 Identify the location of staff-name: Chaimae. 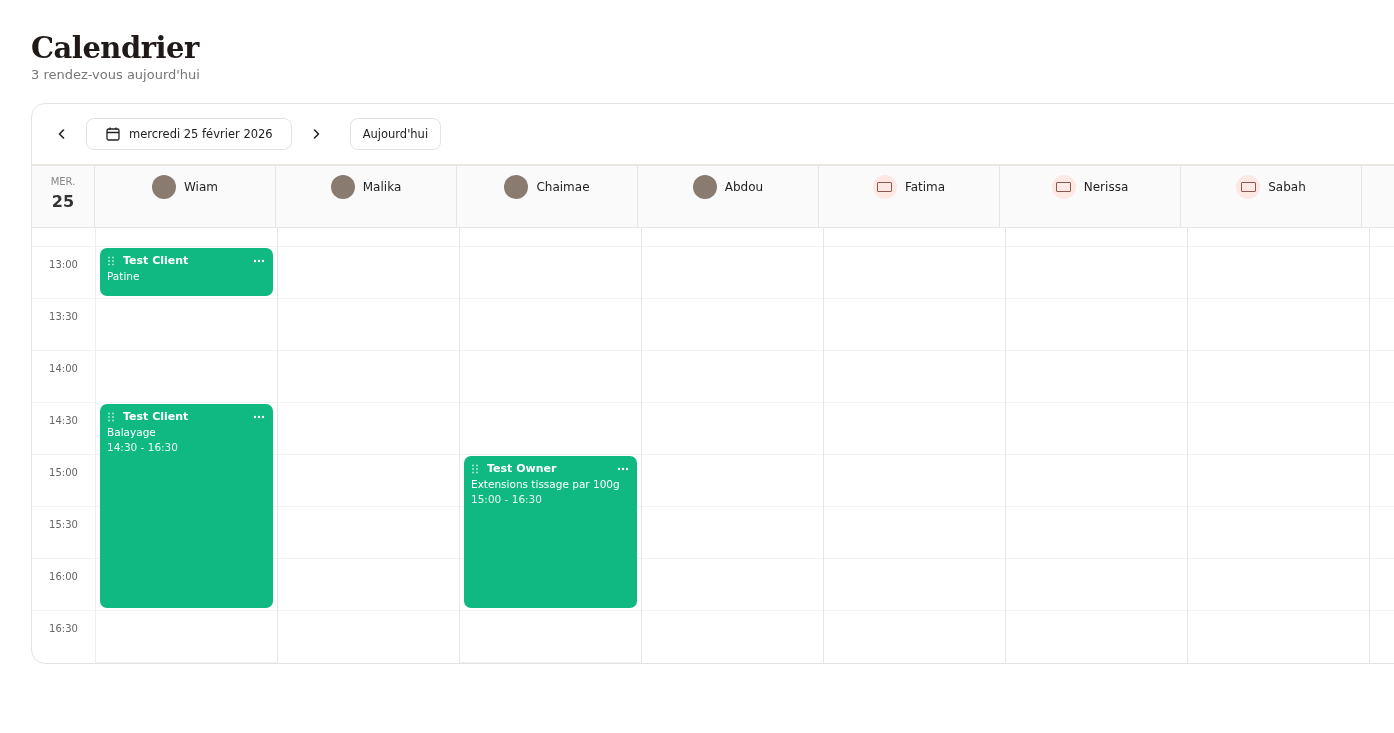
(563, 187).